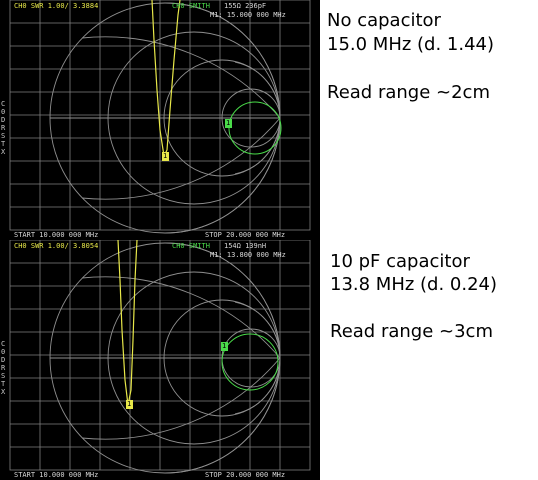  I want to click on marker-readout-bottom: M1: 13.800 000 MHz, so click(248, 255).